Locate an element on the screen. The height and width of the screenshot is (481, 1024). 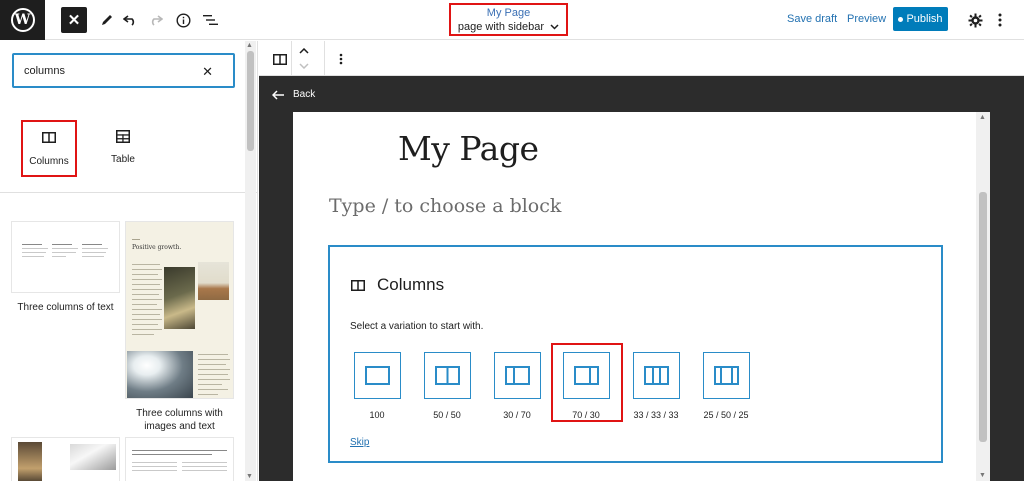
table-icon is located at coordinates (123, 136).